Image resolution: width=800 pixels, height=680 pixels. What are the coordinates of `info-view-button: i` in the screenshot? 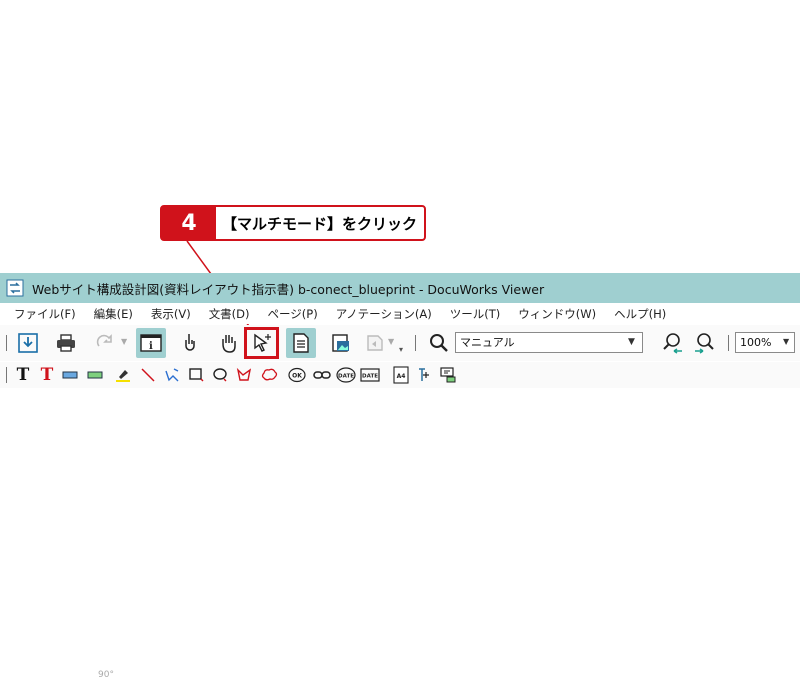 It's located at (151, 343).